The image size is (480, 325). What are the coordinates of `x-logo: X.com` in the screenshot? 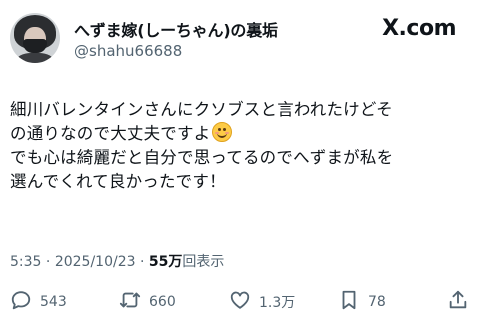 It's located at (419, 28).